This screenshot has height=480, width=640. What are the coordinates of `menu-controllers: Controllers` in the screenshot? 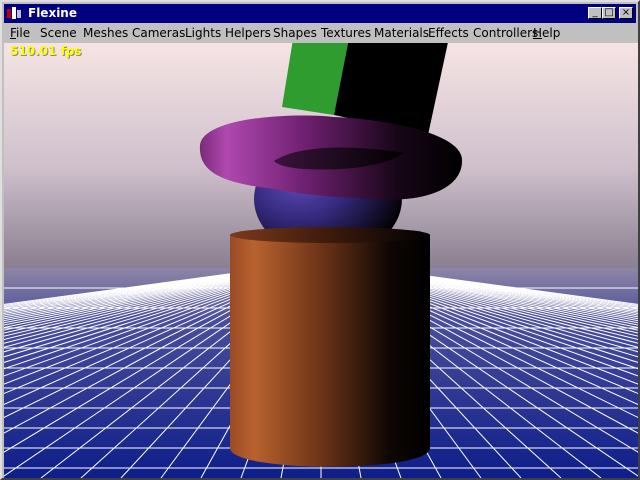 It's located at (505, 33).